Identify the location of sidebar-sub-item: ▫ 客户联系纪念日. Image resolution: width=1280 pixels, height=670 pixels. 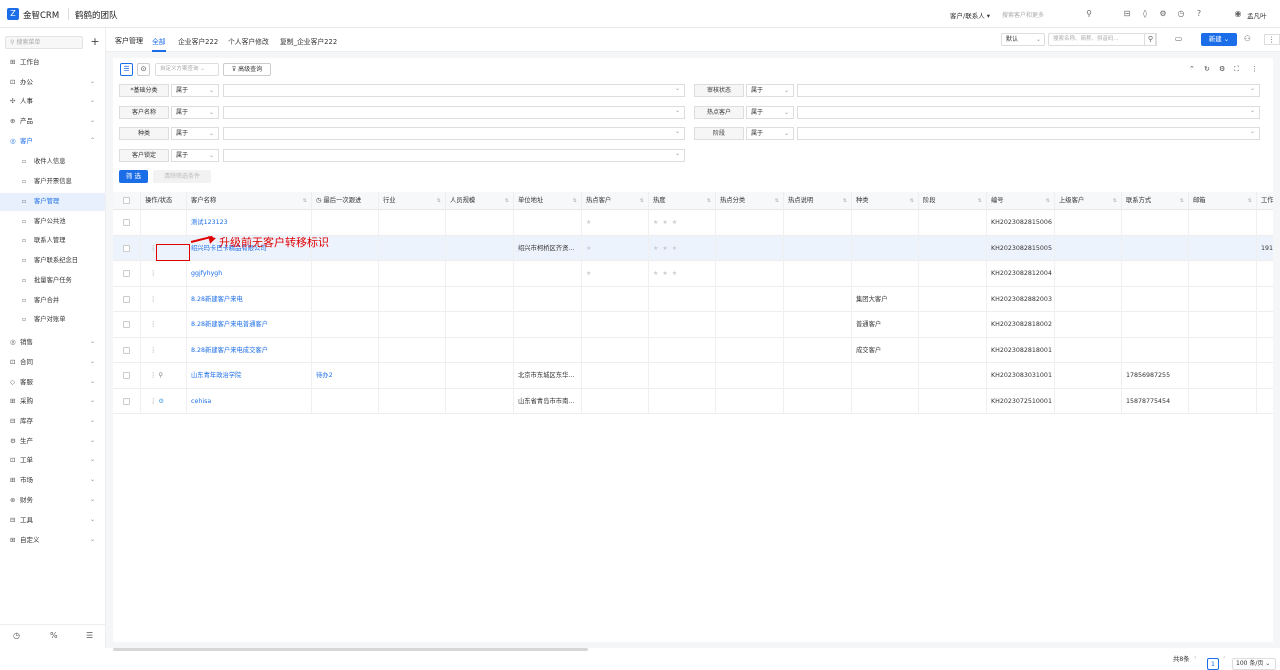
(52, 261).